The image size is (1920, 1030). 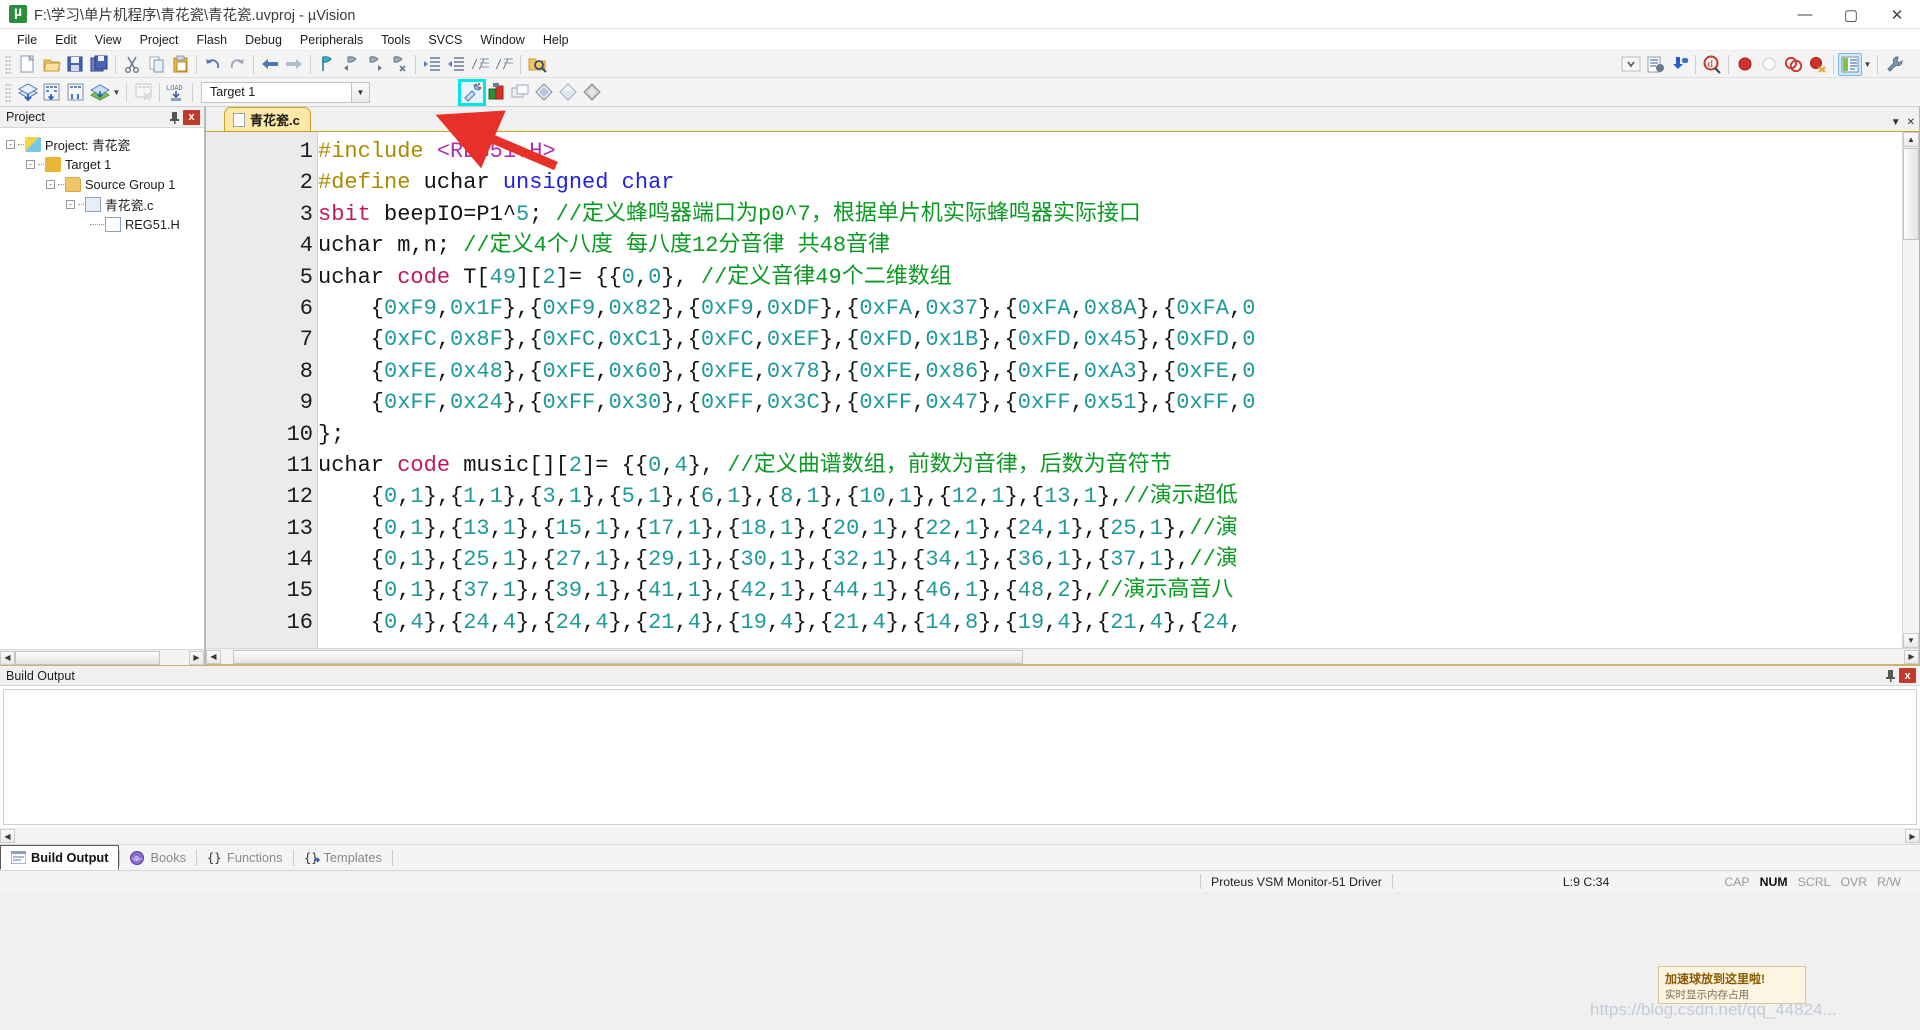 I want to click on editor-horizontal-scrollbar: ◀ ▶, so click(x=1062, y=656).